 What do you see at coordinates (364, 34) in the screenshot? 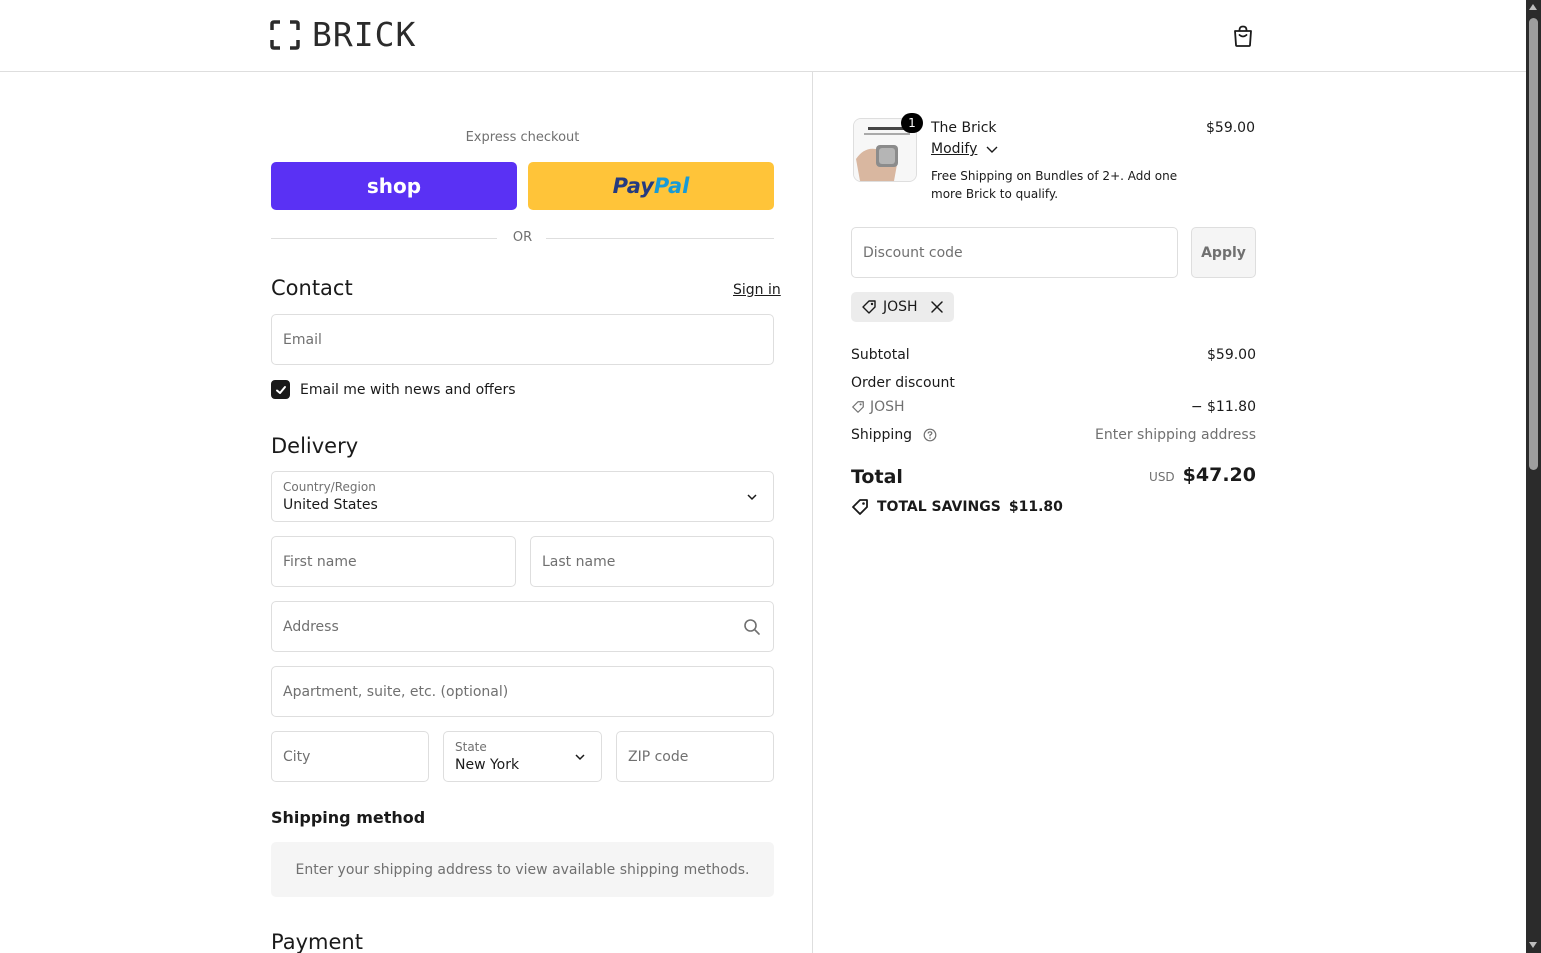
I see `brand-name: BRICK` at bounding box center [364, 34].